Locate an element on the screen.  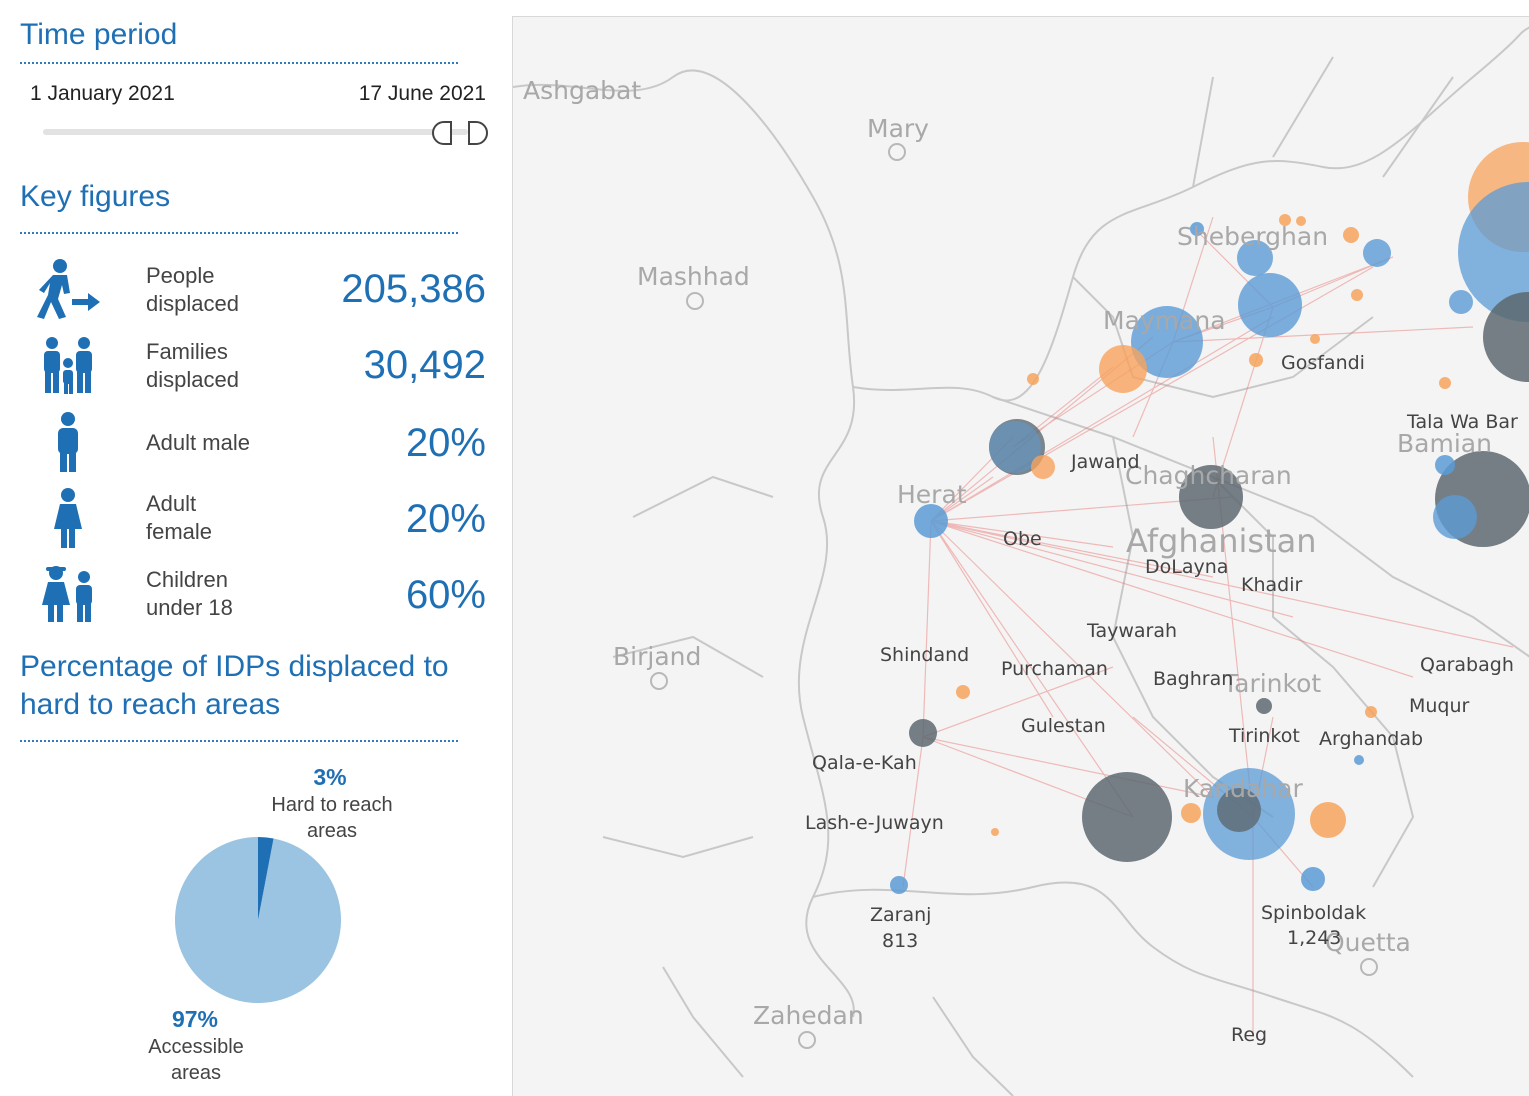
district-label: DoLayna is located at coordinates (1186, 567).